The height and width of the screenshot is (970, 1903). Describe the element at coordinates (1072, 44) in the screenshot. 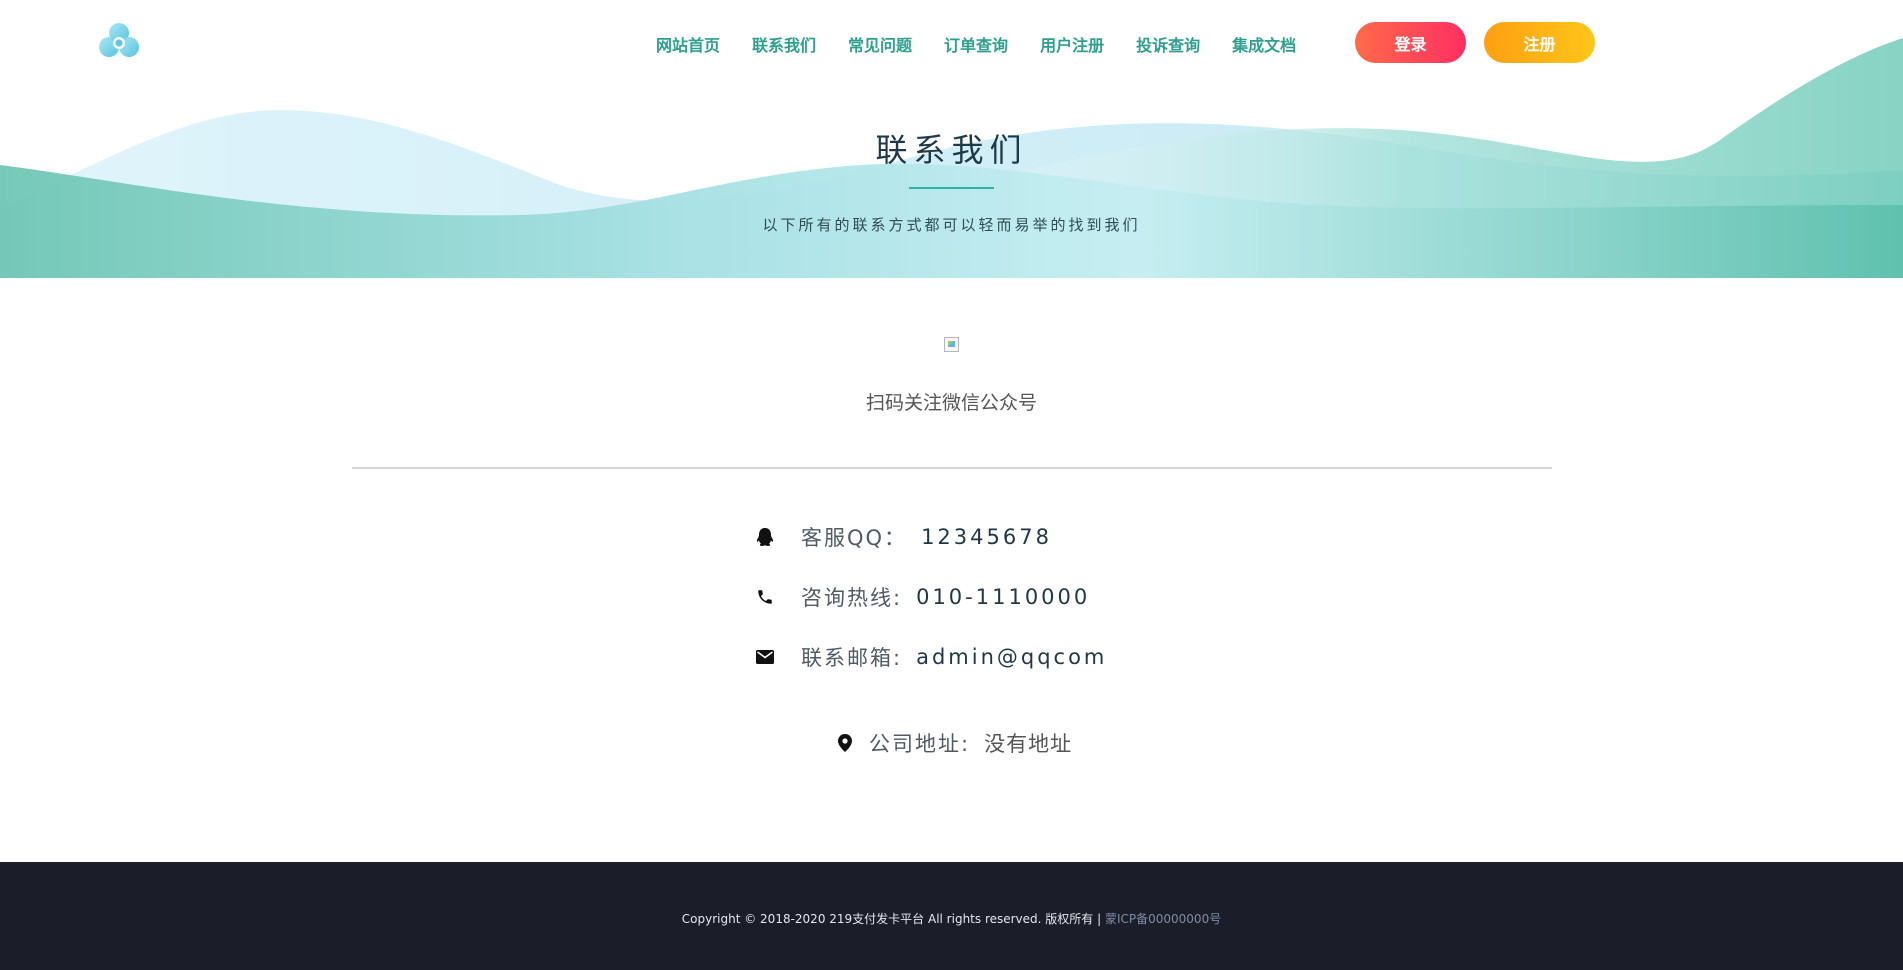

I see `nav-item-user-register: 用户注册` at that location.